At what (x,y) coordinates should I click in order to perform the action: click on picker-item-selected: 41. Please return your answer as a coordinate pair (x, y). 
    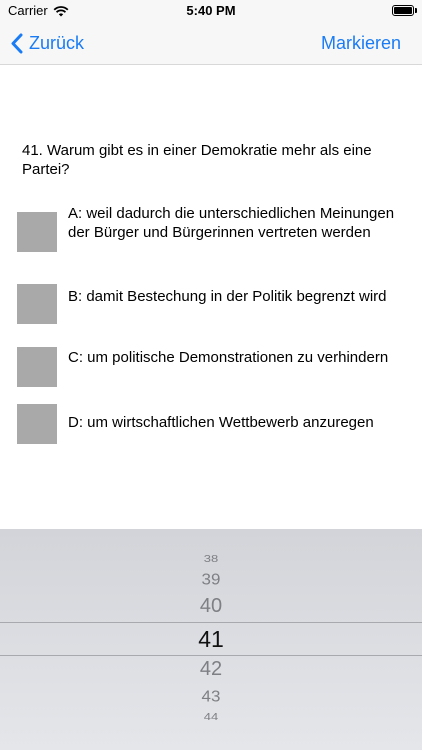
    Looking at the image, I should click on (211, 639).